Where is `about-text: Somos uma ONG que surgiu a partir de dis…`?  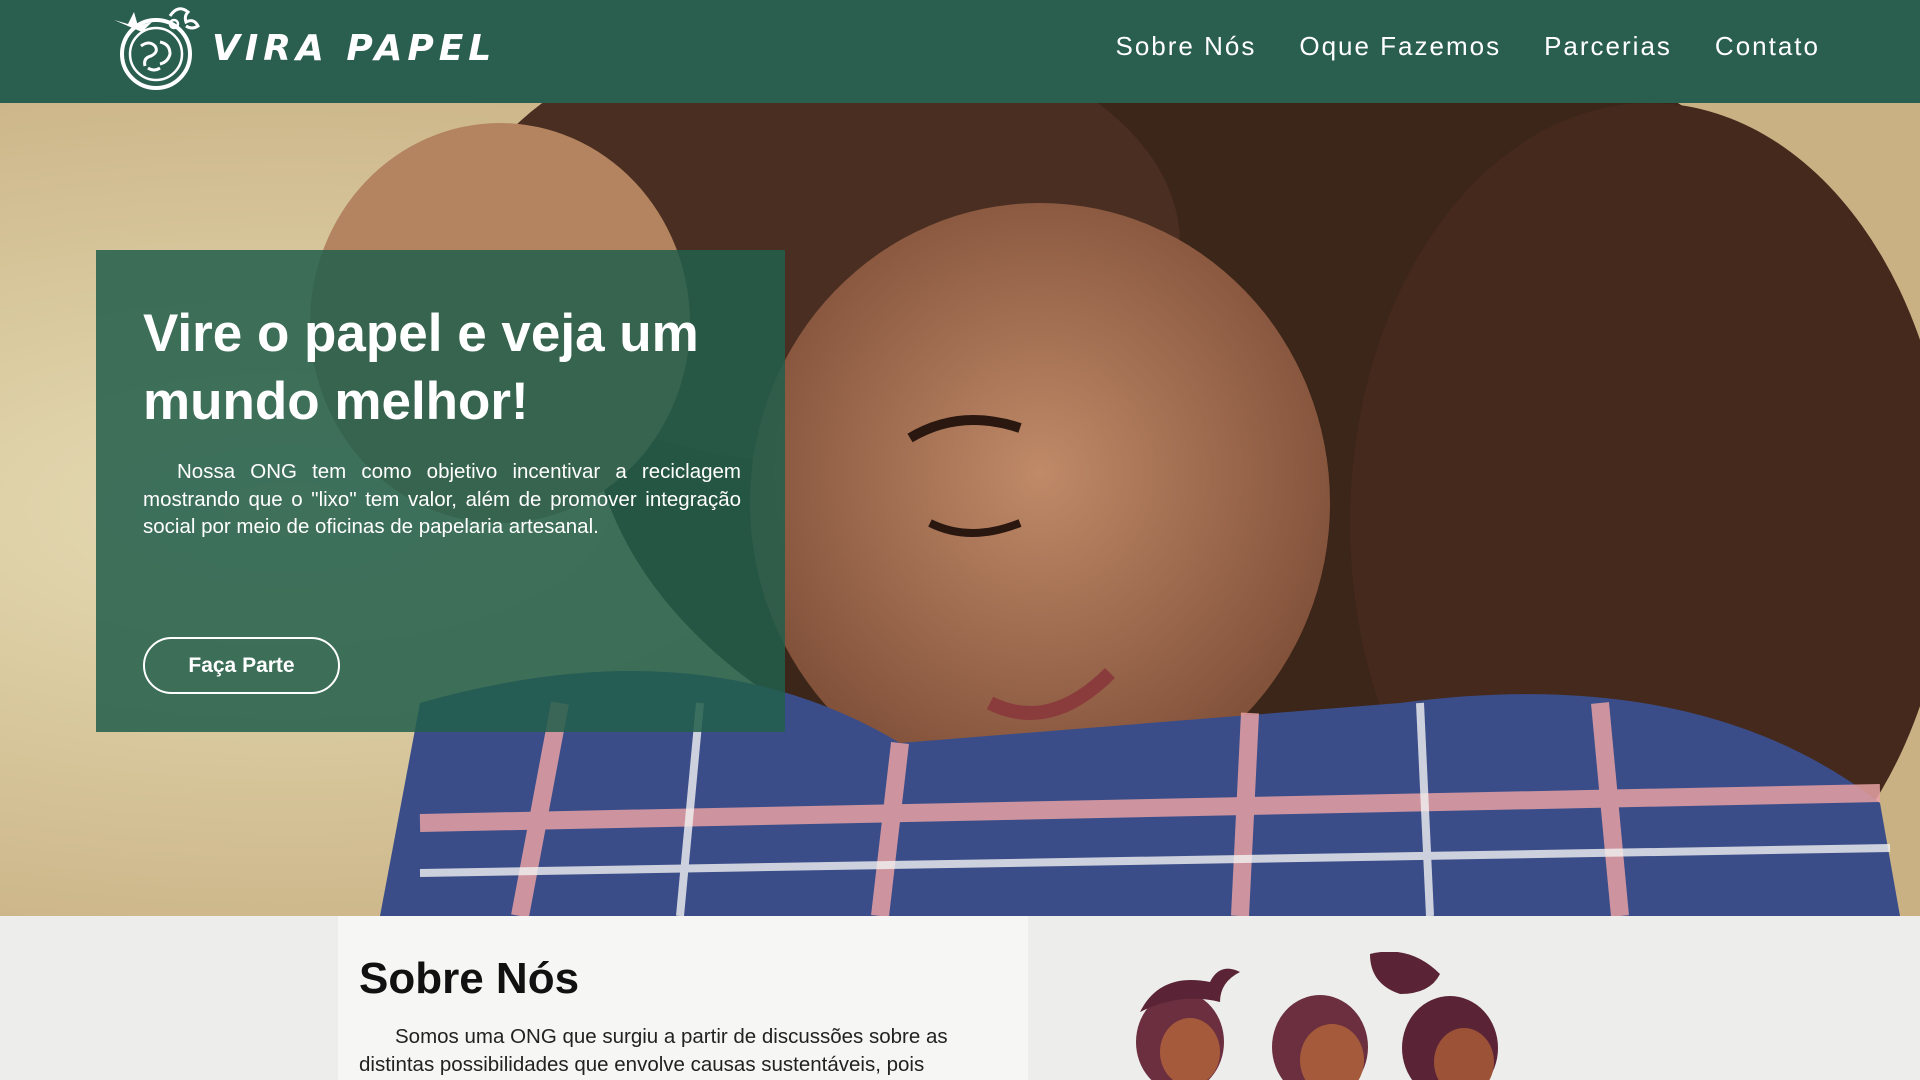
about-text: Somos uma ONG que surgiu a partir de dis… is located at coordinates (653, 1050).